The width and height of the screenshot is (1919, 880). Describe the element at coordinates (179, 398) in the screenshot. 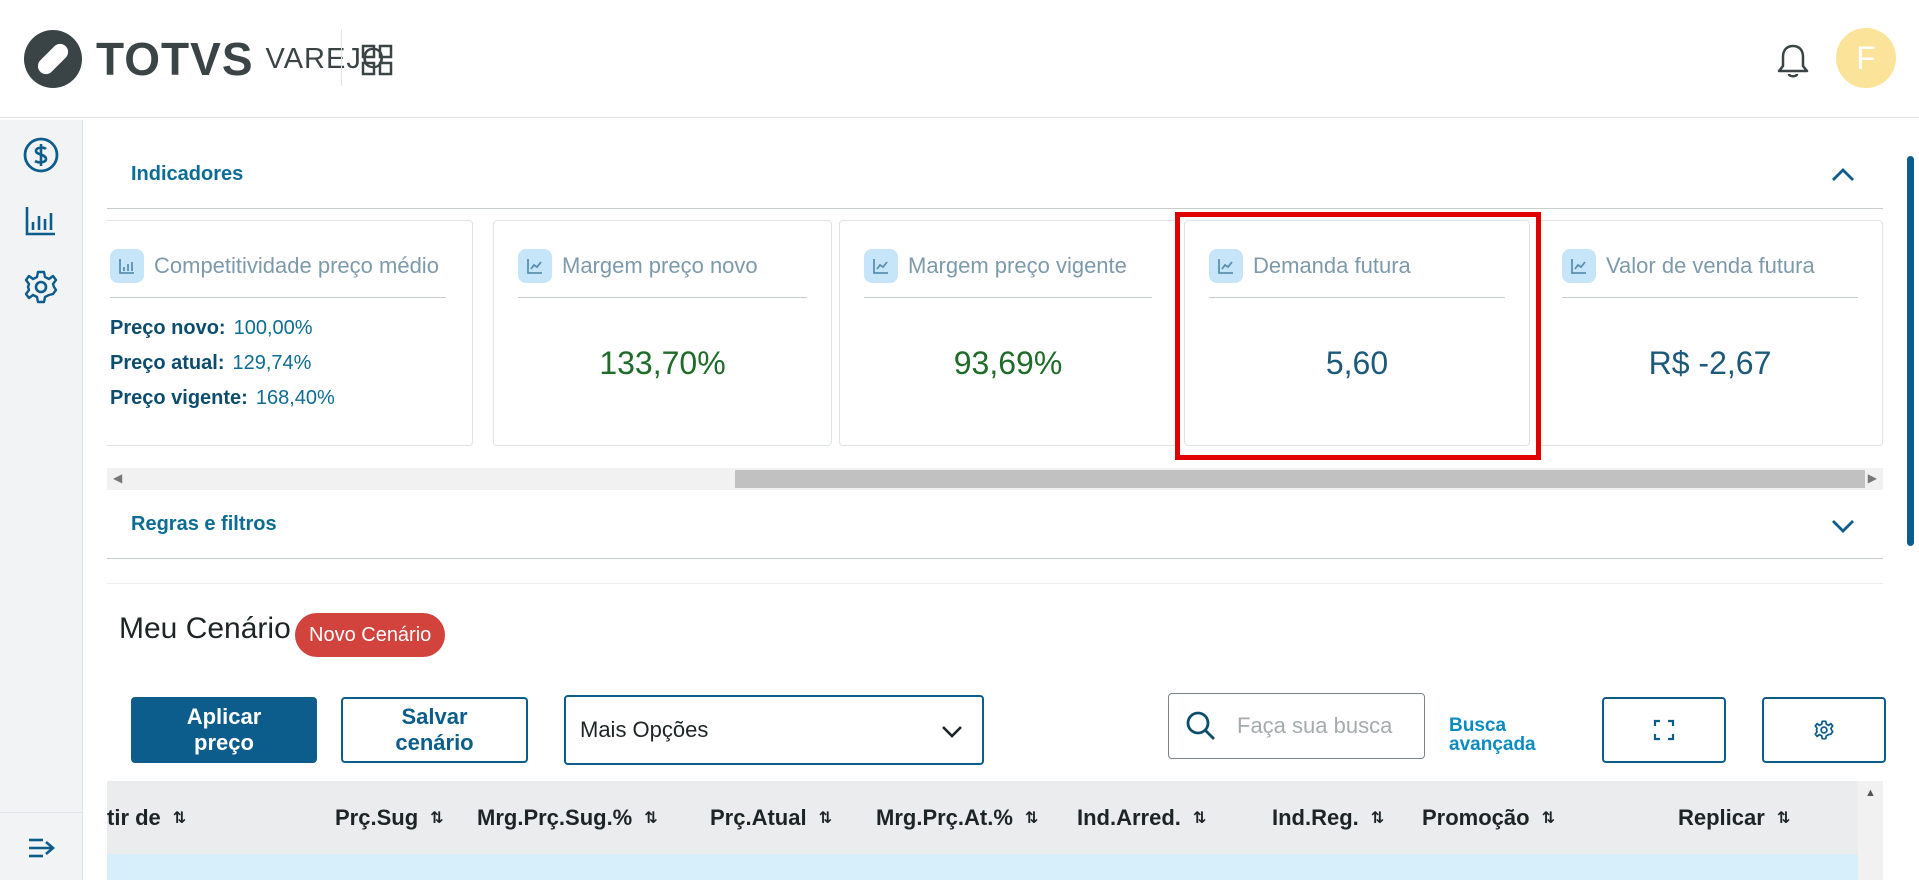

I see `row-label: Preço vigente:` at that location.